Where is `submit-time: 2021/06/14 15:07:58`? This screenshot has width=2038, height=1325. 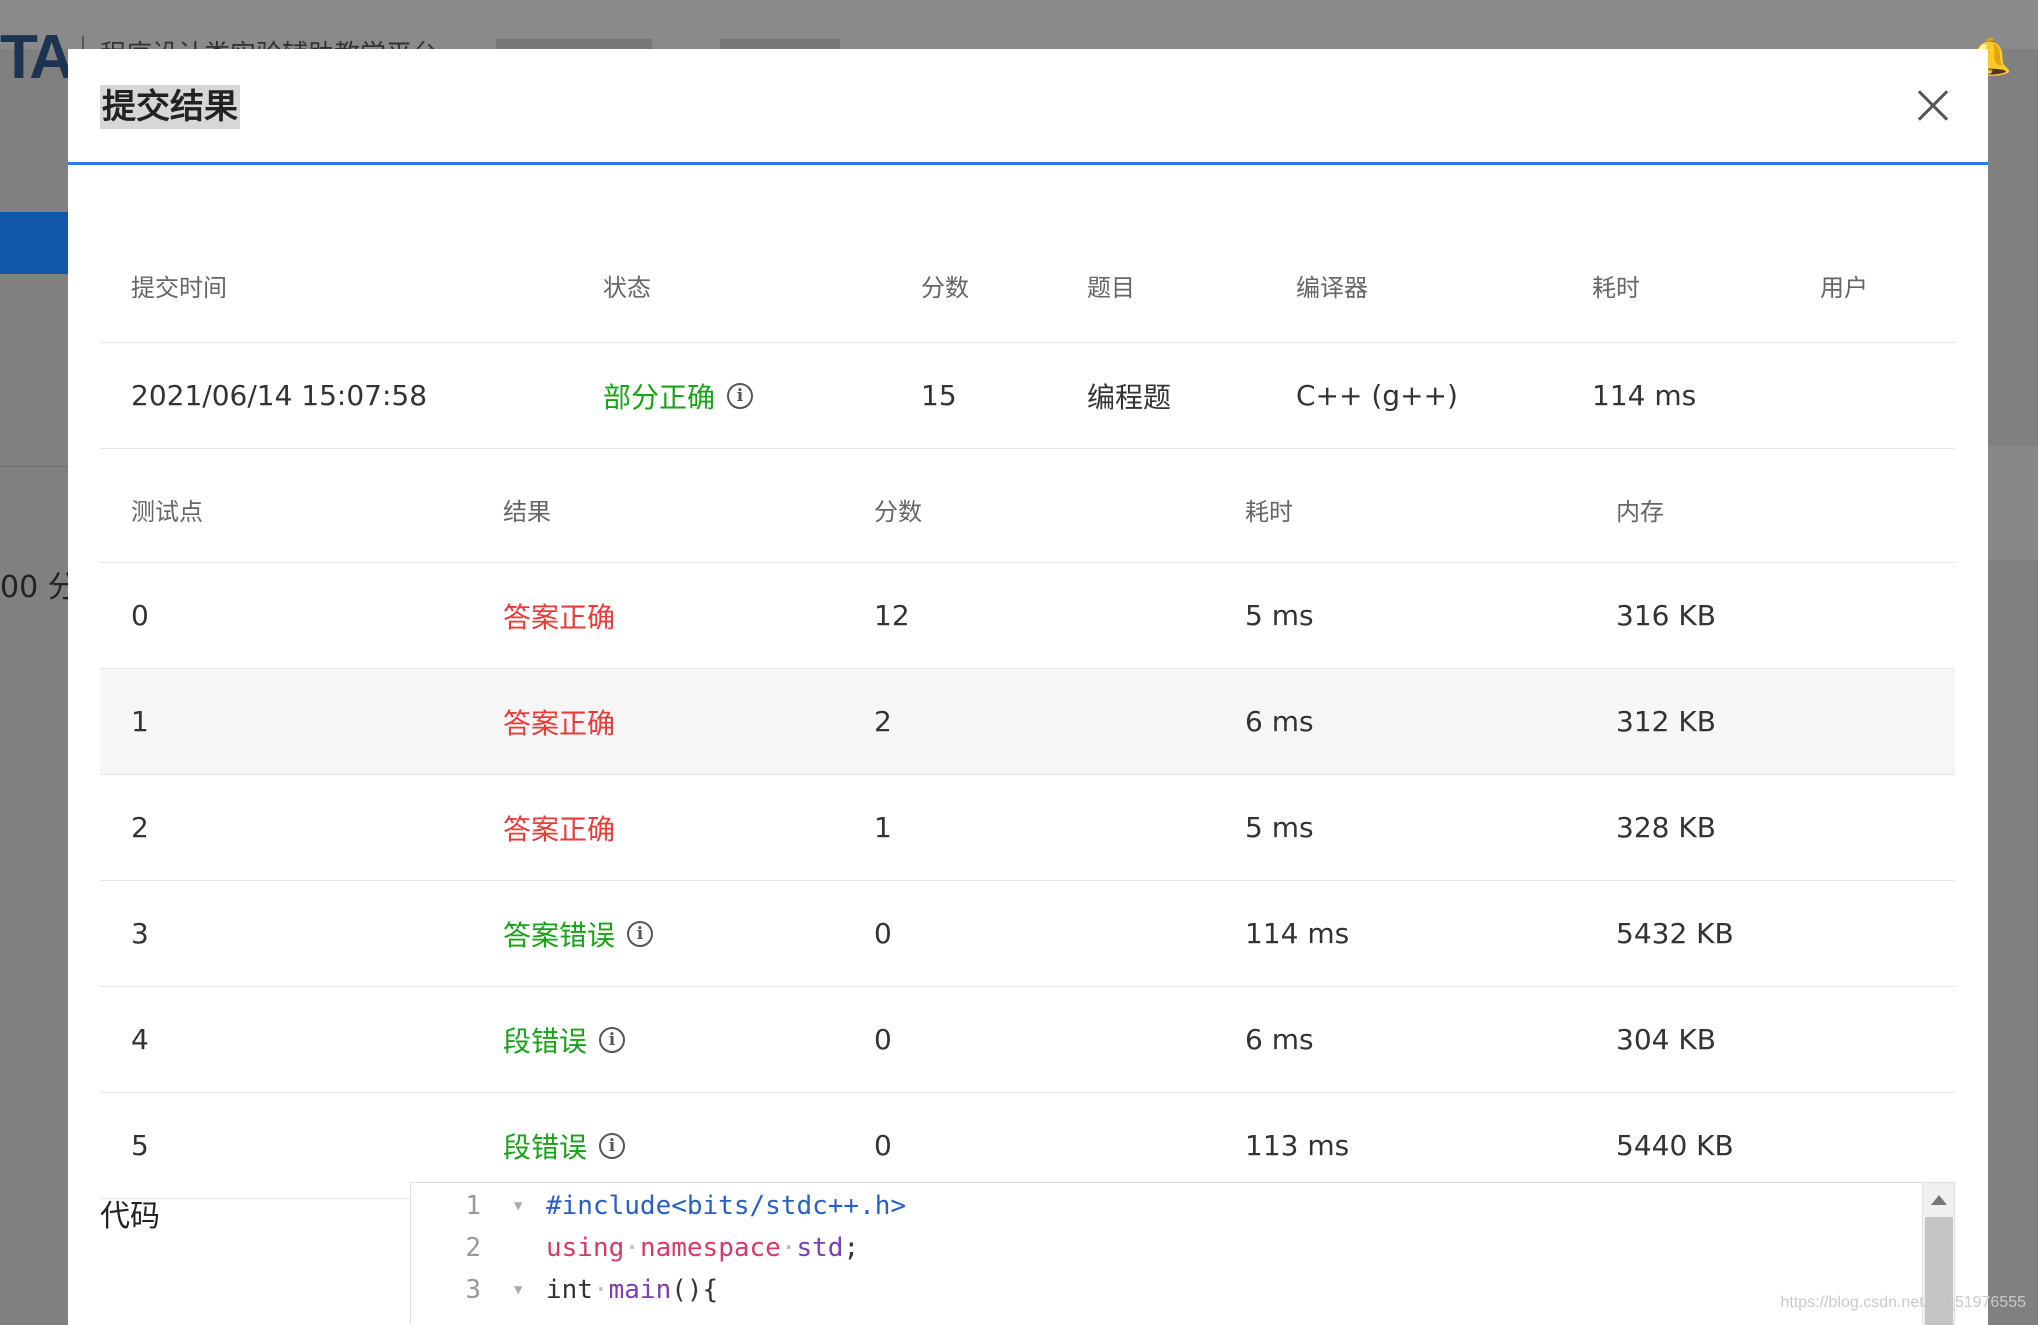
submit-time: 2021/06/14 15:07:58 is located at coordinates (279, 395).